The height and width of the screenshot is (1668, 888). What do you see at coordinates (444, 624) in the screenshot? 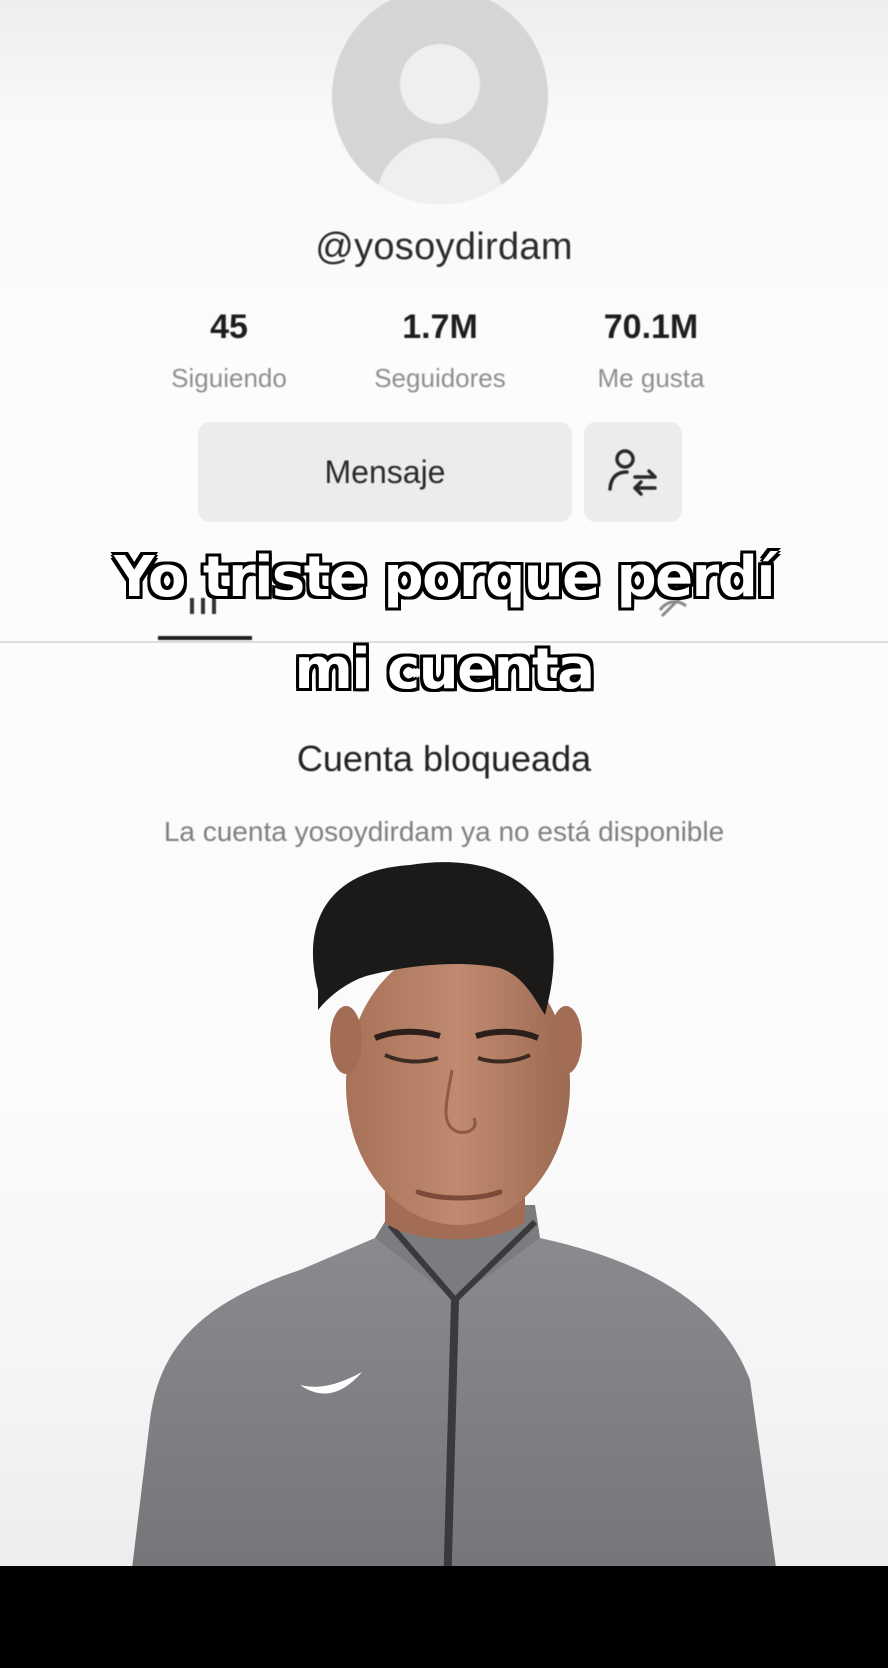
I see `video-caption: Yo triste porque perdí mi cuenta` at bounding box center [444, 624].